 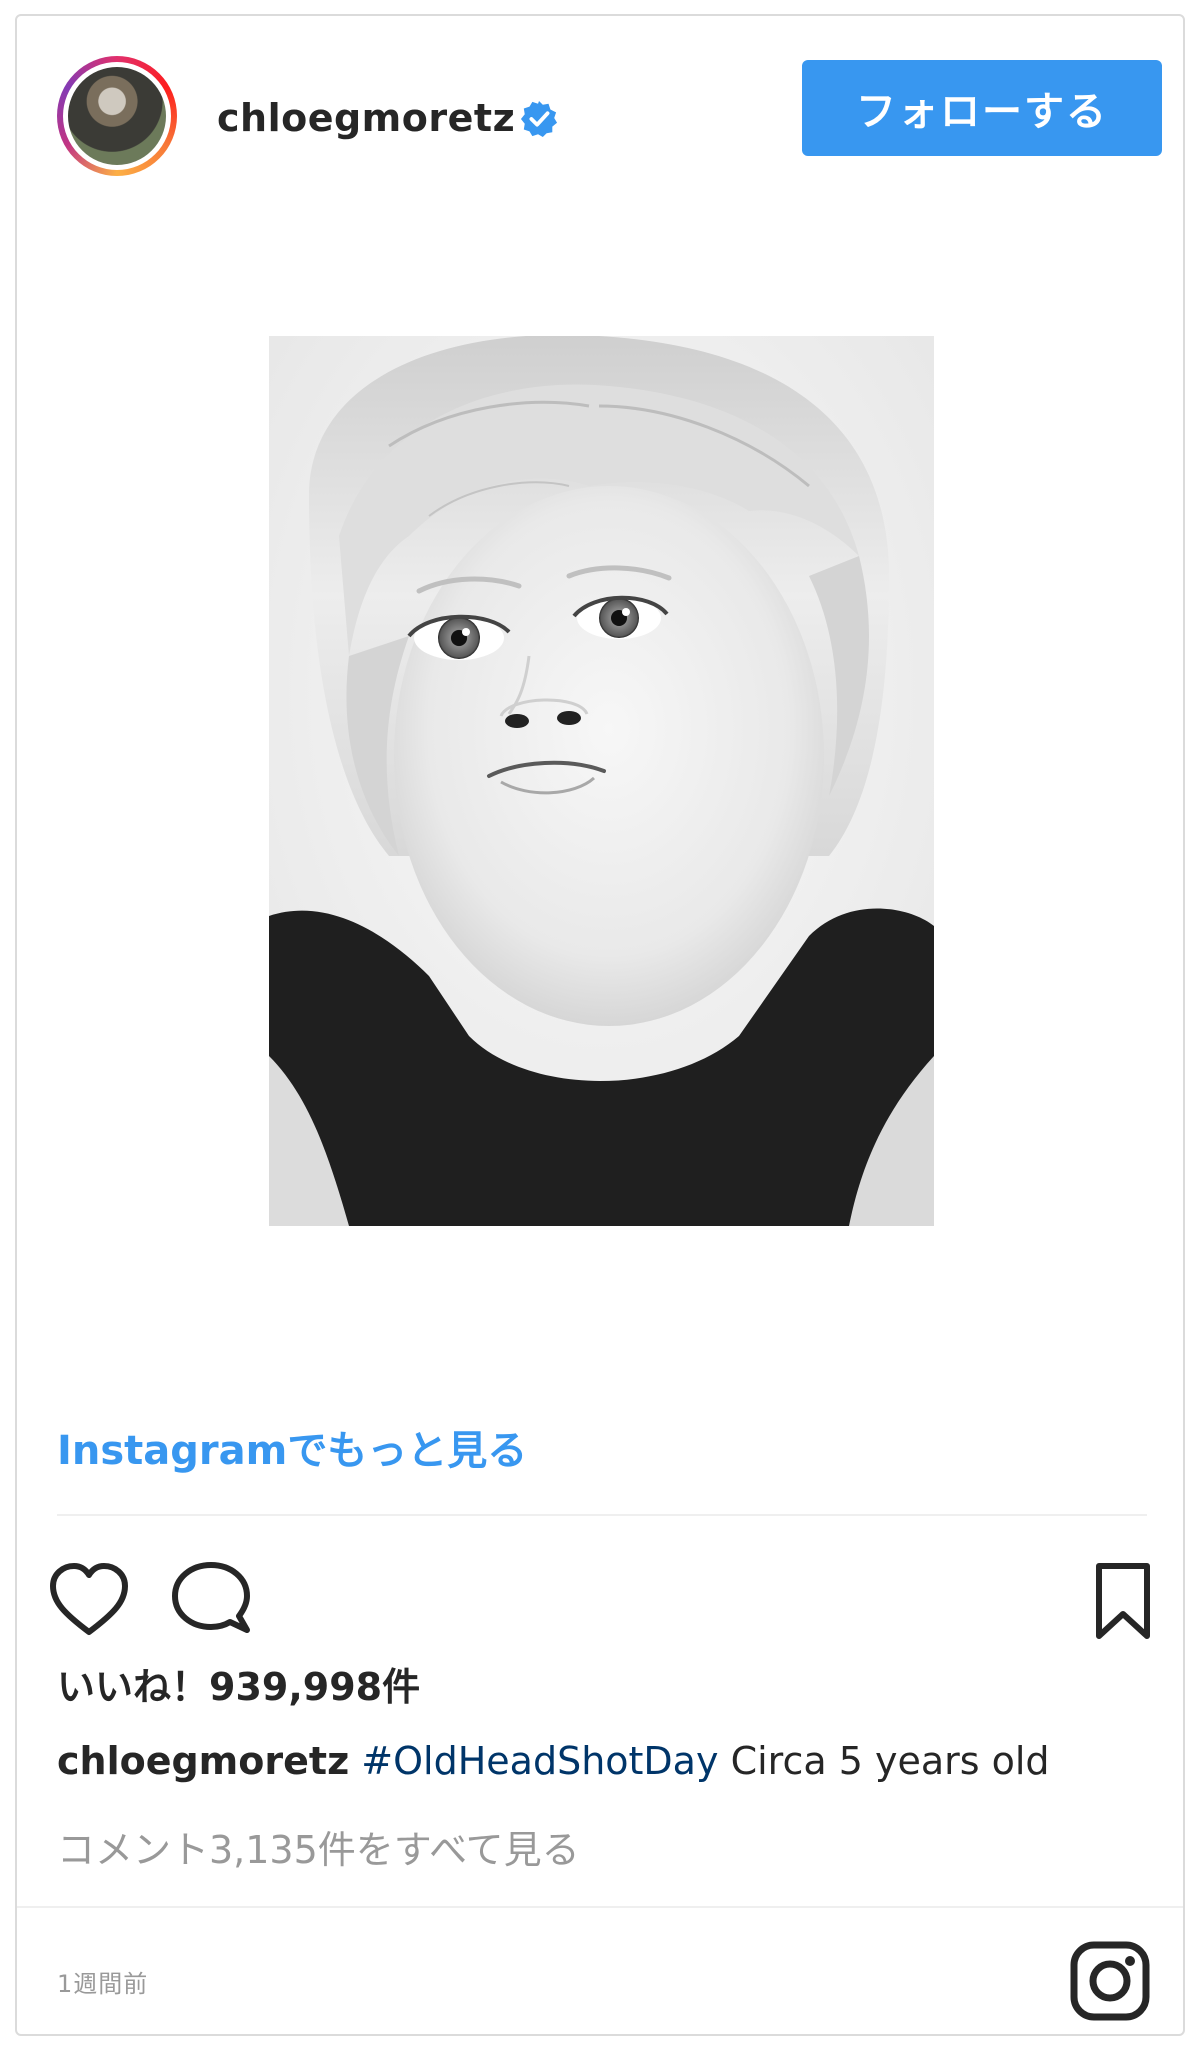 What do you see at coordinates (890, 1761) in the screenshot?
I see `caption-text: Circa 5 years old` at bounding box center [890, 1761].